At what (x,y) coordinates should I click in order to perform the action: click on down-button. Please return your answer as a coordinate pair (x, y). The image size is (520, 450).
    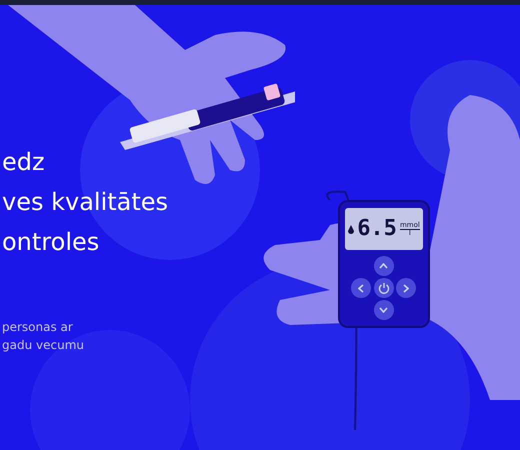
    Looking at the image, I should click on (384, 310).